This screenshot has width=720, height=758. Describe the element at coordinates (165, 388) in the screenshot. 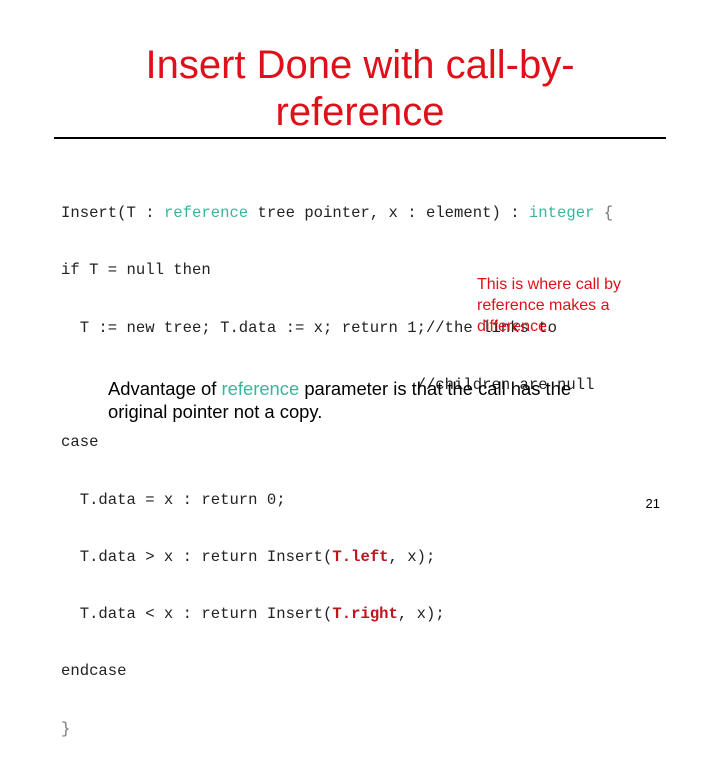

I see `note-start: Advantage of` at that location.